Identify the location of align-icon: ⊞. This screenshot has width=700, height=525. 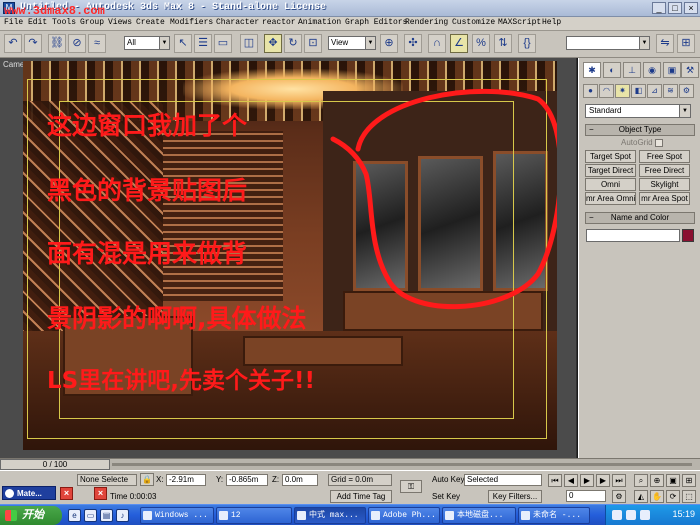
(686, 43).